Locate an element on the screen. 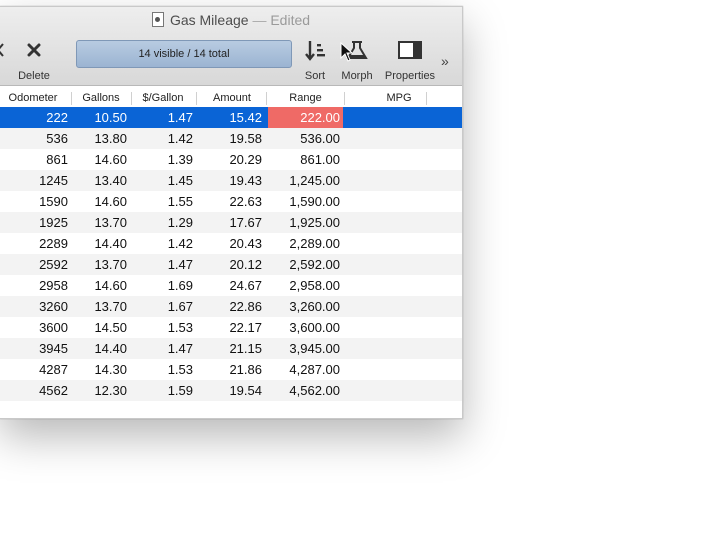 The width and height of the screenshot is (718, 536). cell-amount: 20.43 is located at coordinates (245, 243).